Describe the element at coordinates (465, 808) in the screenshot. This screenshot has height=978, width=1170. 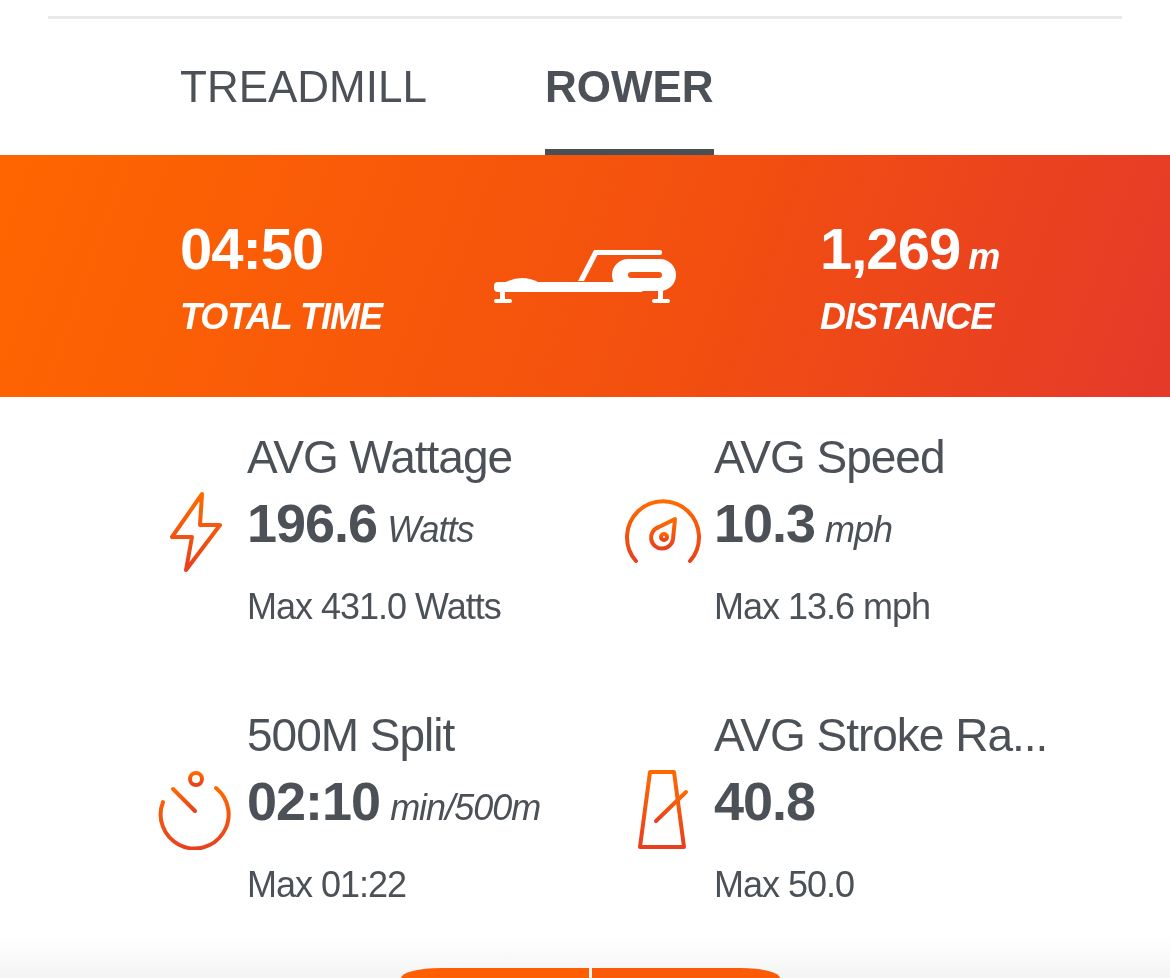
I see `unit-label: min/500m` at that location.